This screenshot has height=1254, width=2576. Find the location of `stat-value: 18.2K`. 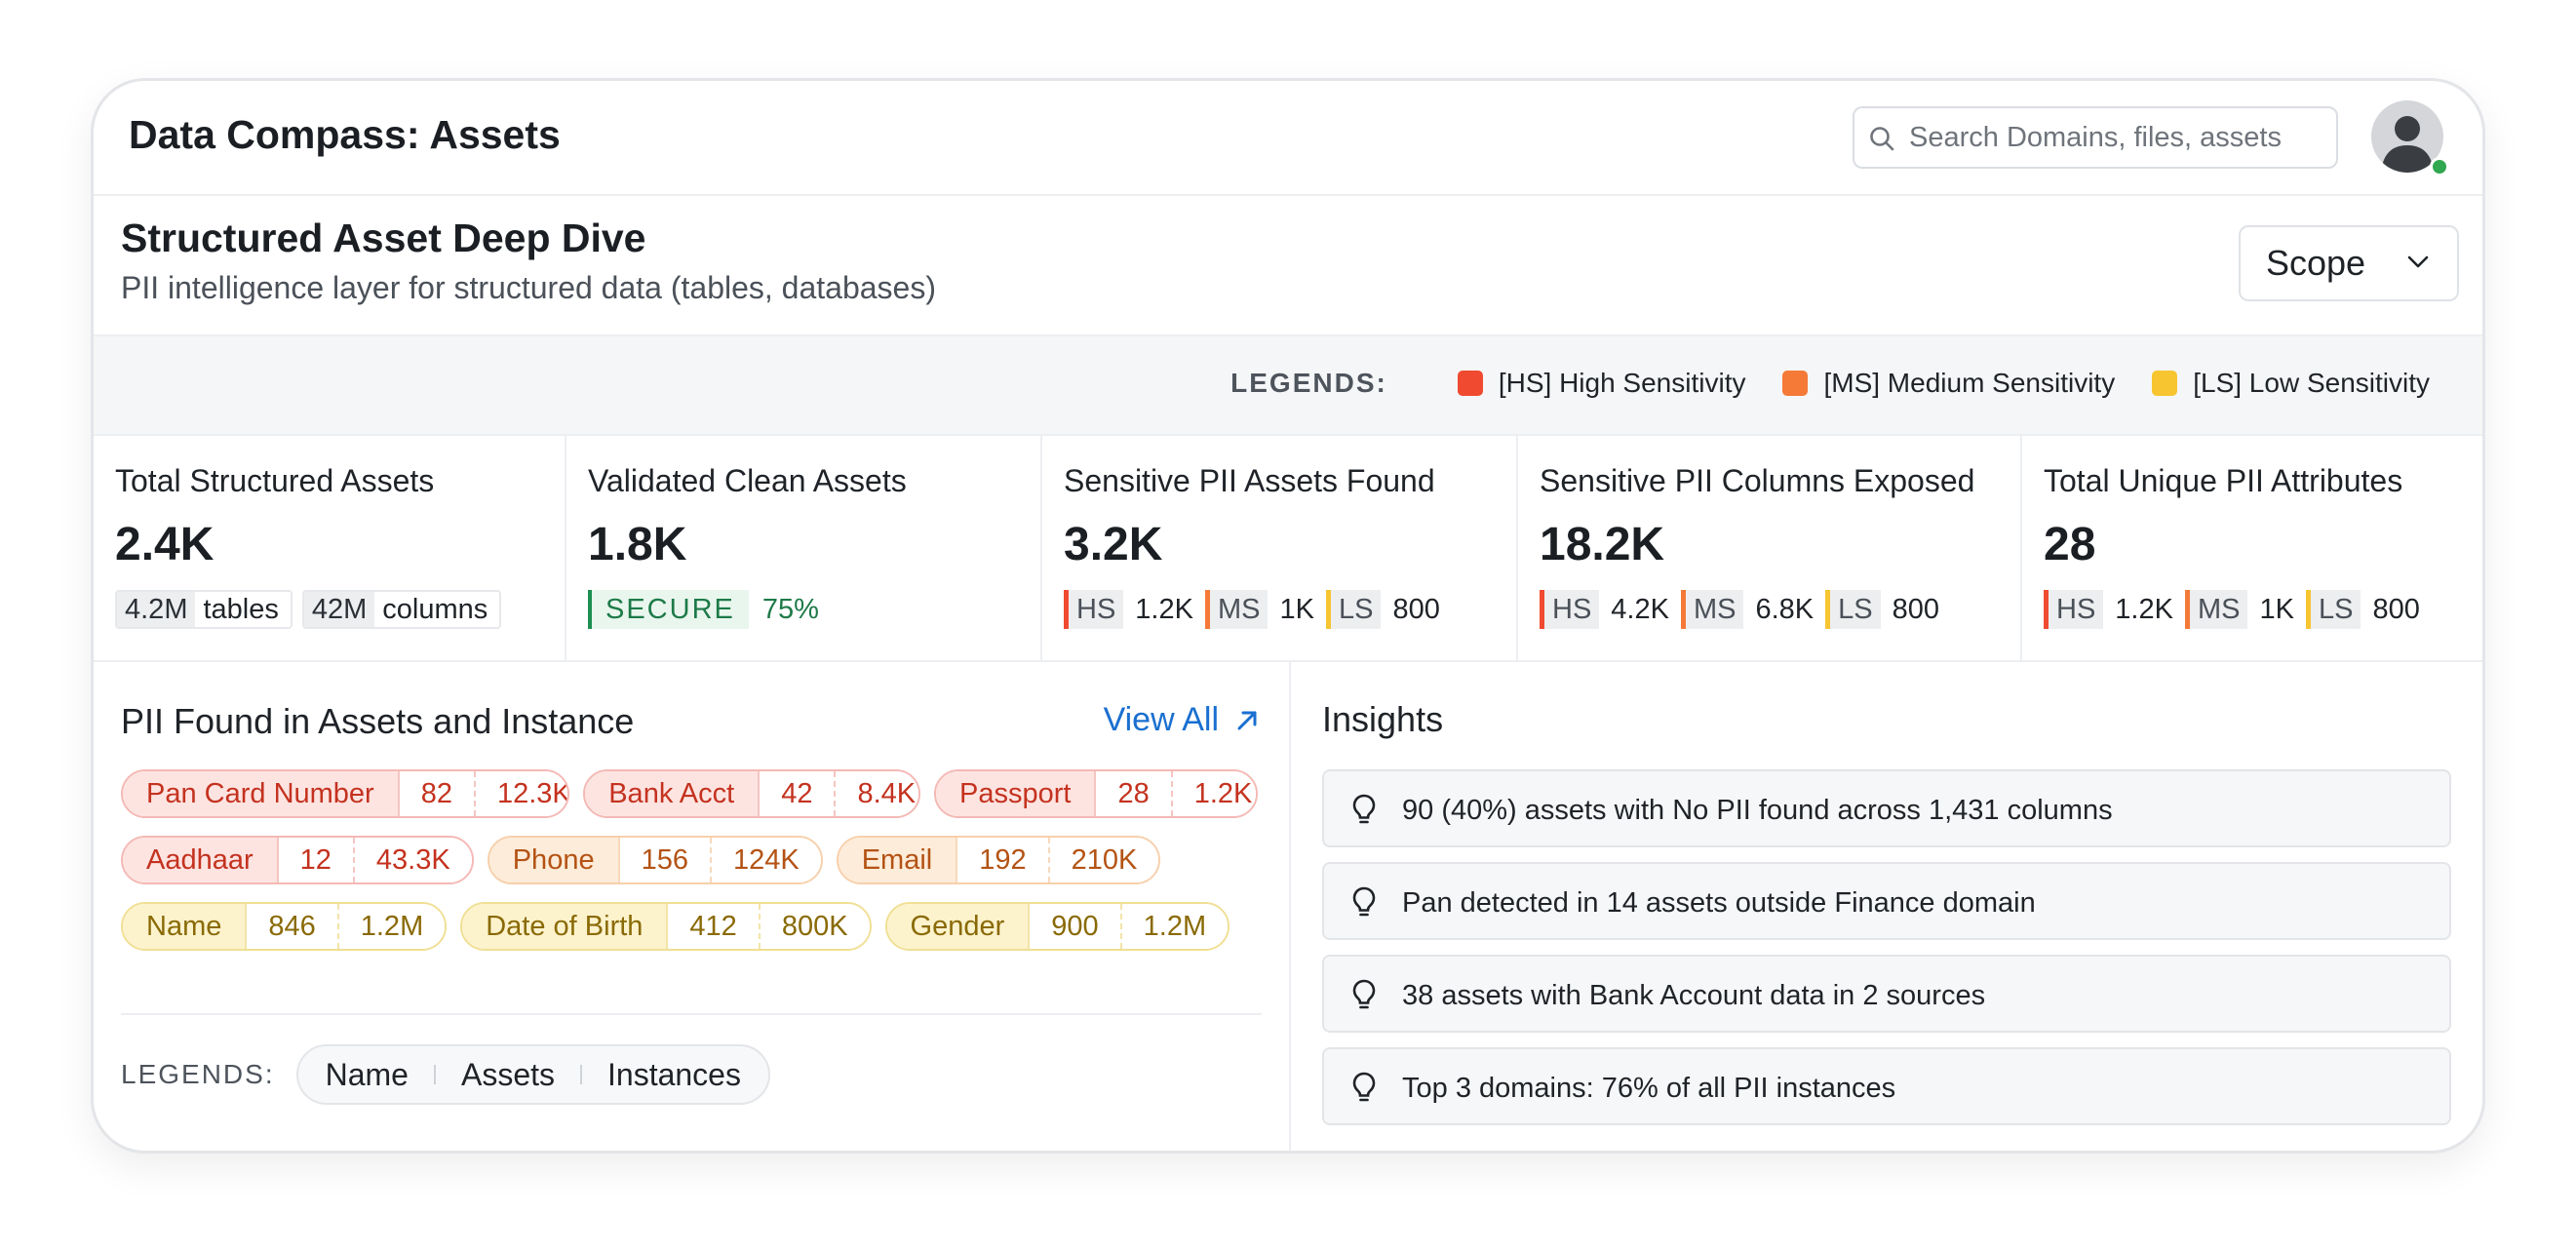

stat-value: 18.2K is located at coordinates (1602, 544).